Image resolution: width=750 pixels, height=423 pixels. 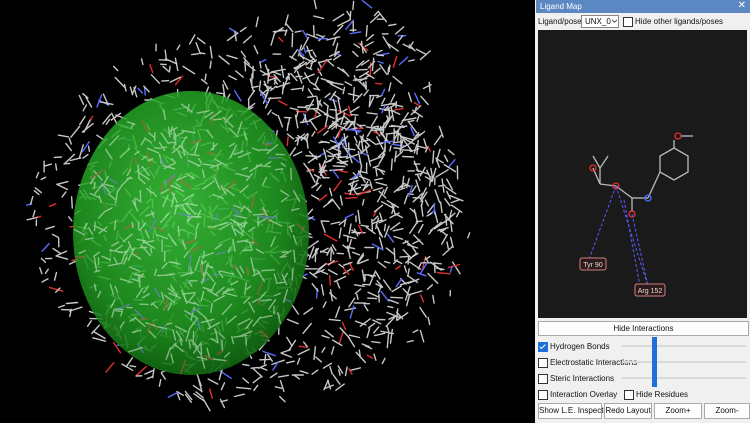 I want to click on pose-select: UNX_0, so click(x=600, y=21).